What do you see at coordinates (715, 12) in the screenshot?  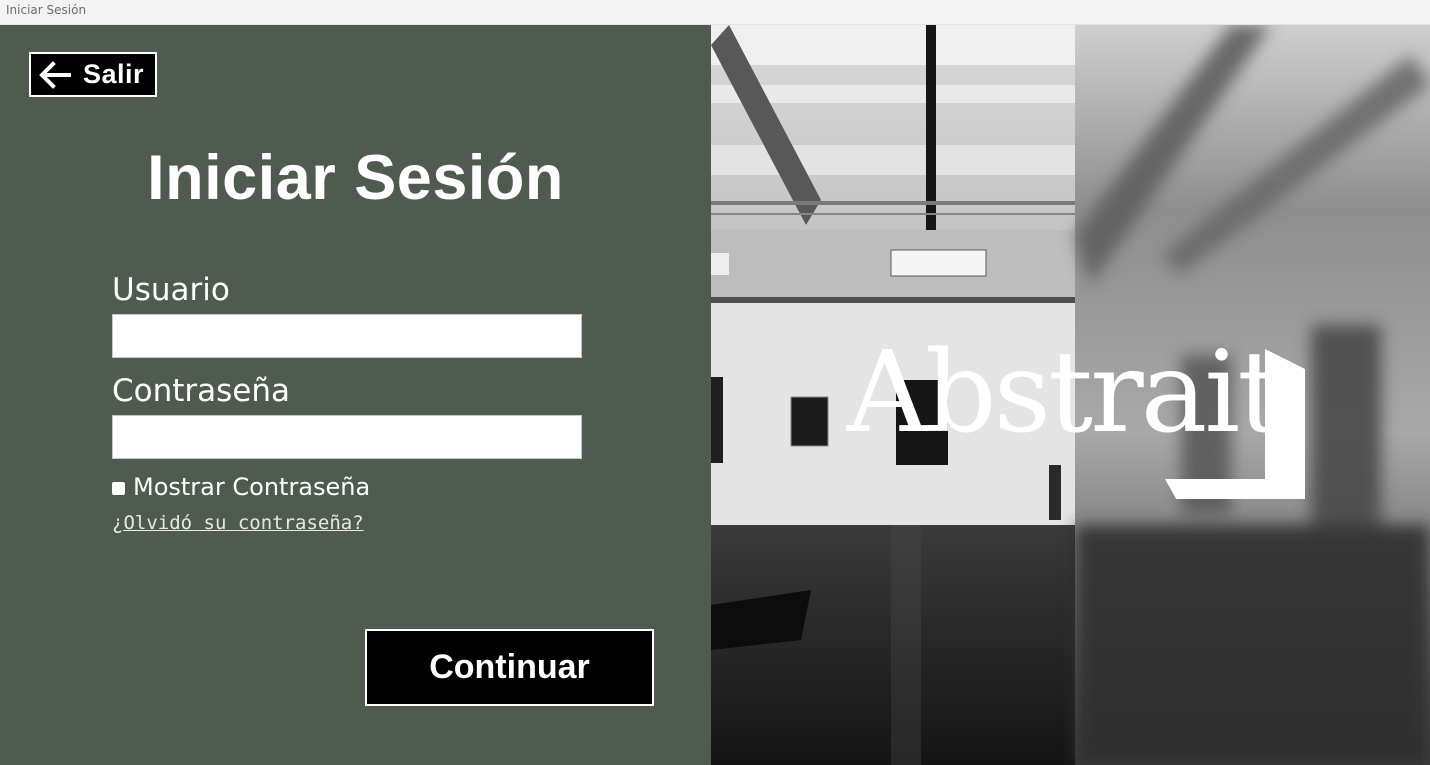 I see `window-titlebar: Iniciar Sesión` at bounding box center [715, 12].